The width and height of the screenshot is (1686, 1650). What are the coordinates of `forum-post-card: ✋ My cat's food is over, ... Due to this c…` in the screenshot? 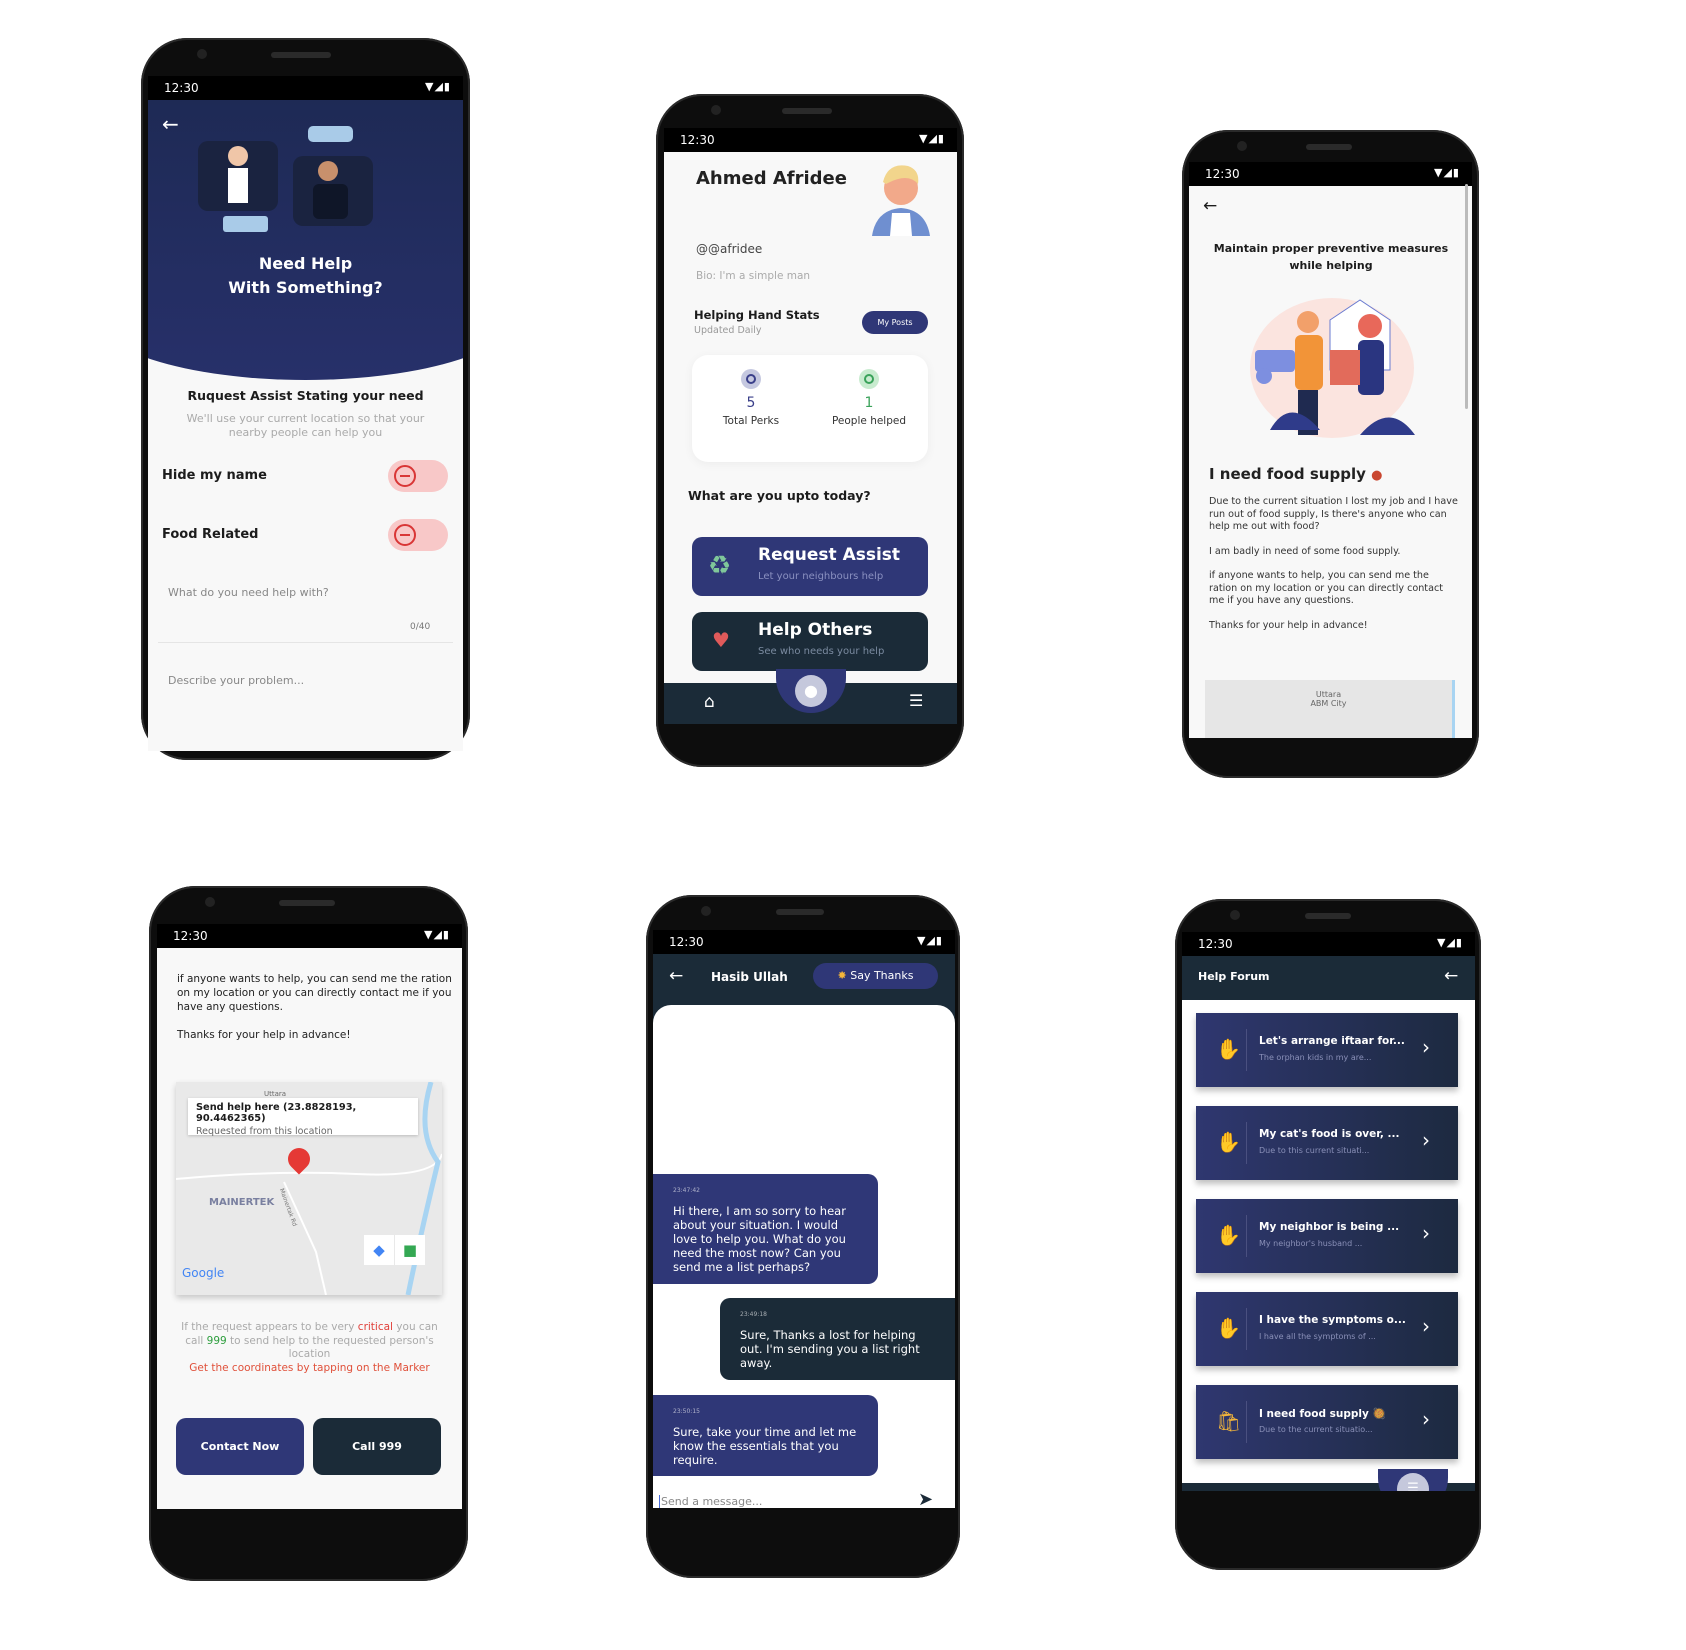 It's located at (1327, 1143).